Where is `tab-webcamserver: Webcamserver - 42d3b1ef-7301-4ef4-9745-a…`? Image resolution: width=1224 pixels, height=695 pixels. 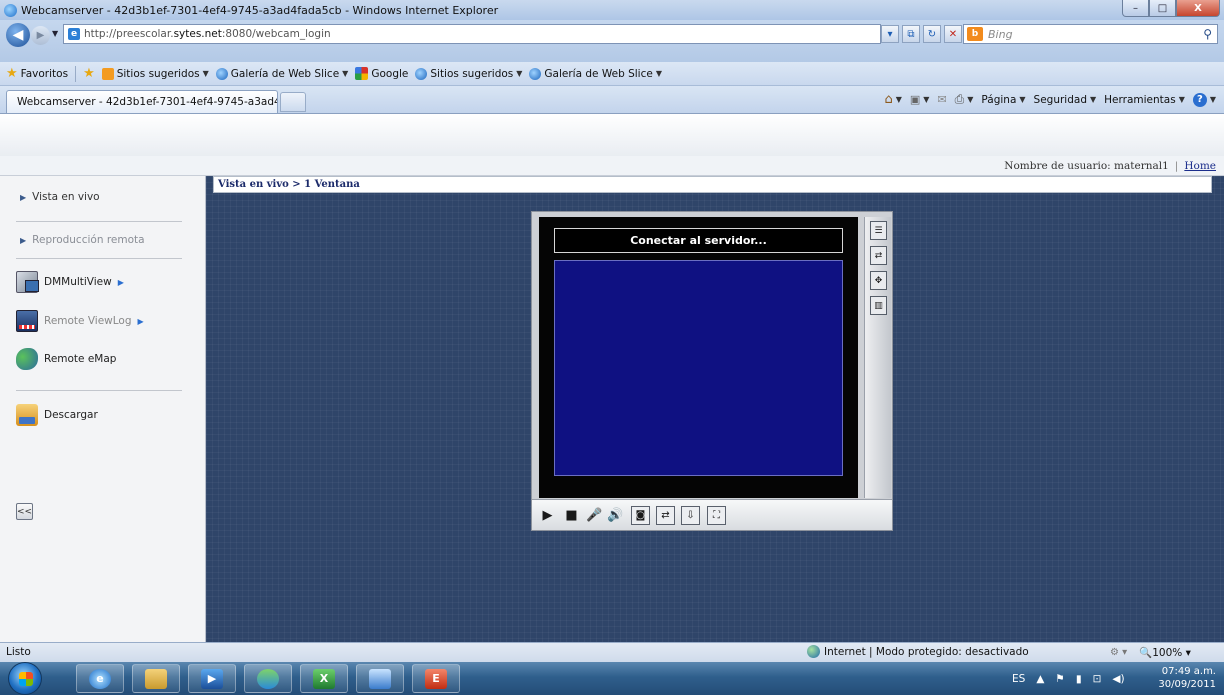 tab-webcamserver: Webcamserver - 42d3b1ef-7301-4ef4-9745-a… is located at coordinates (142, 101).